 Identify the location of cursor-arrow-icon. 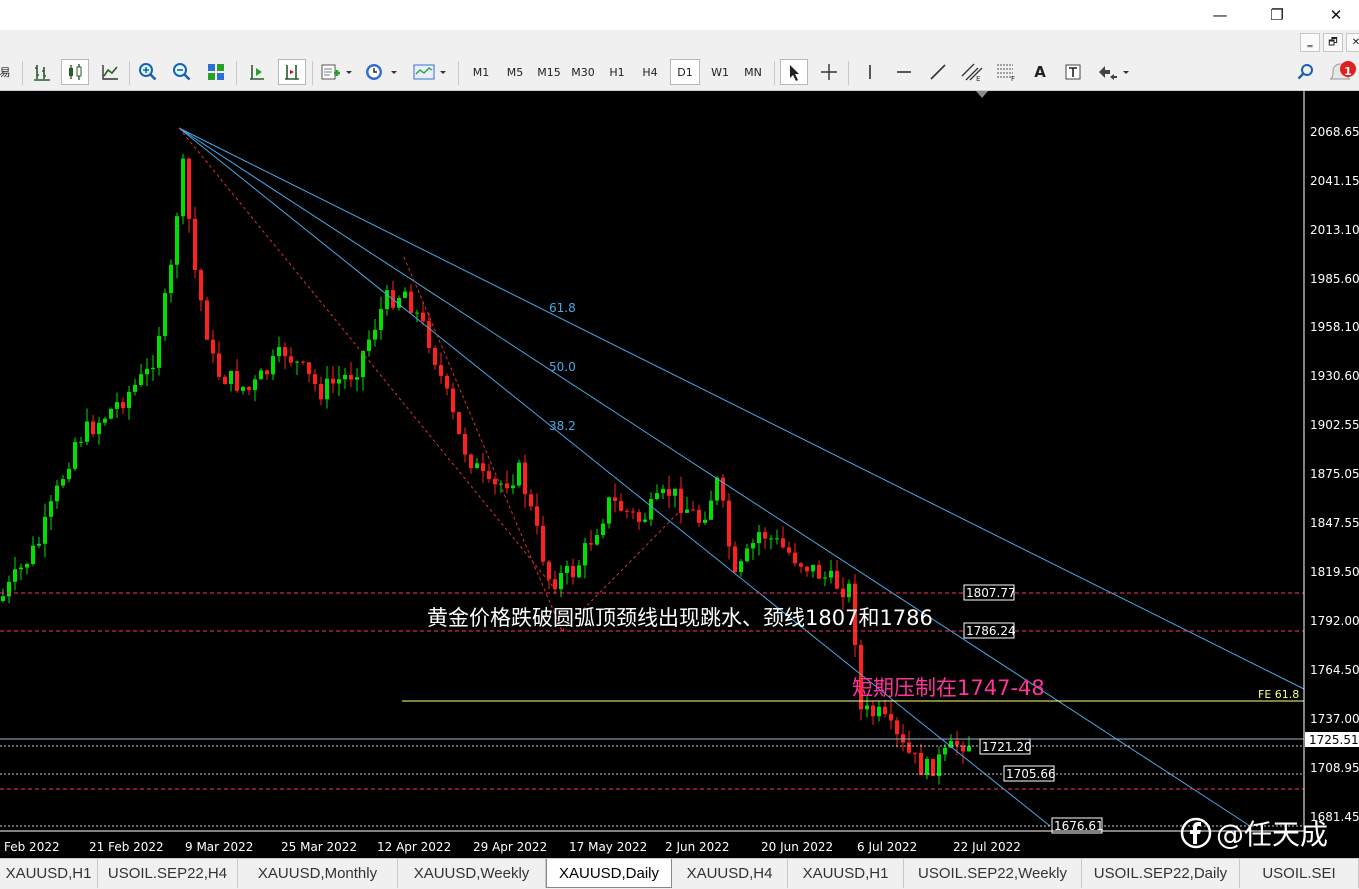
(794, 72).